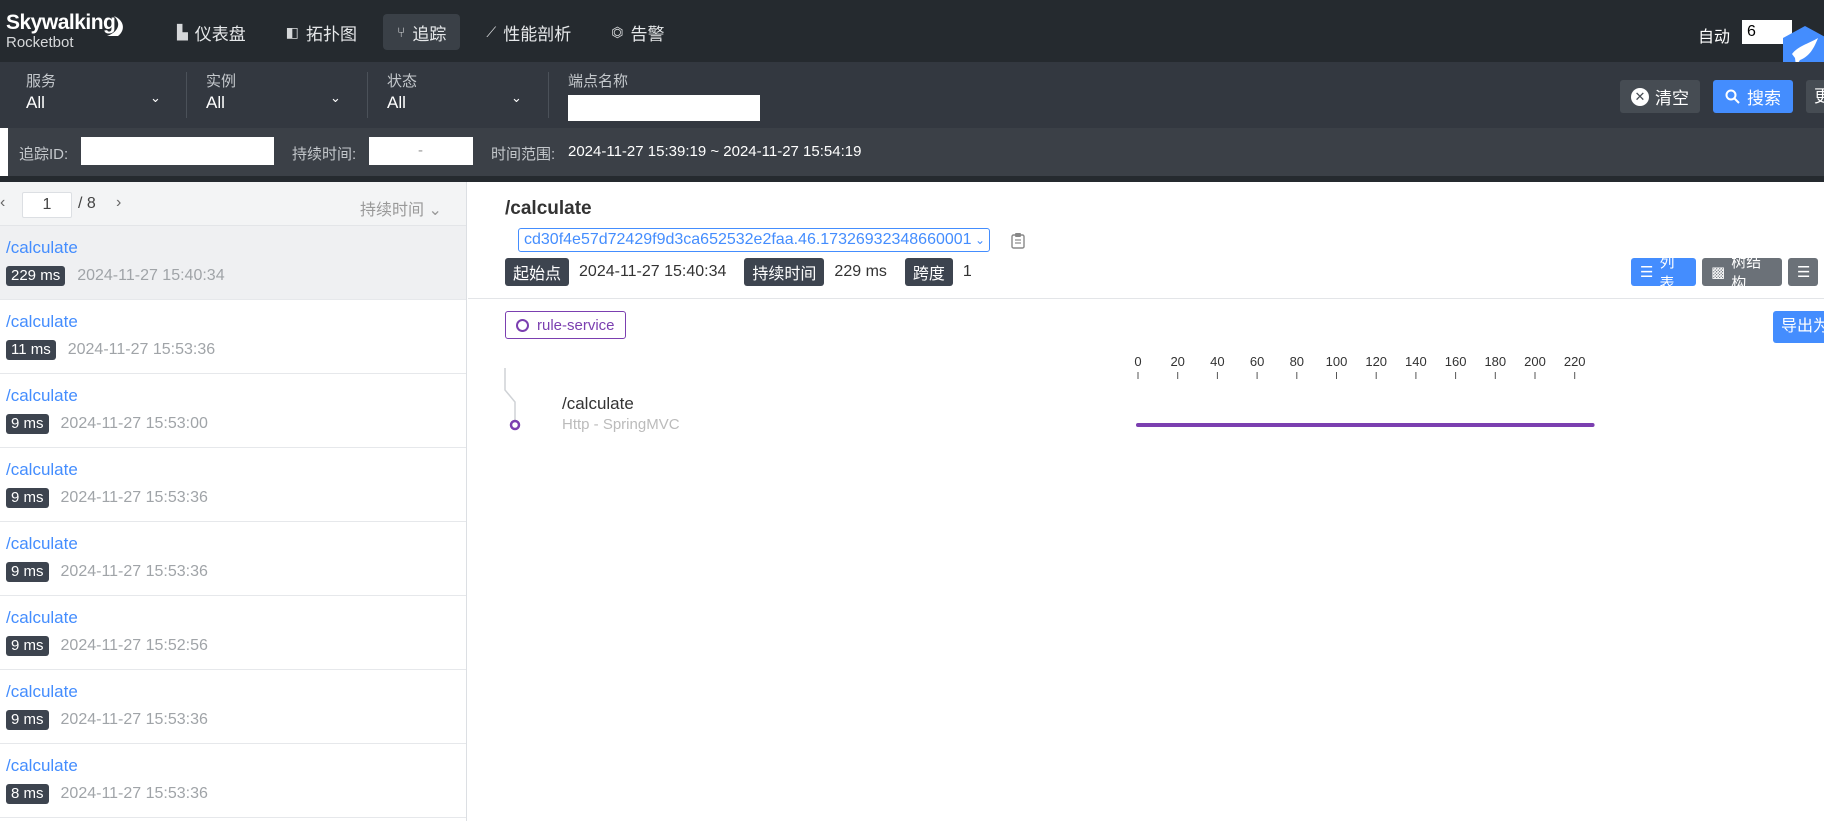 Image resolution: width=1824 pixels, height=821 pixels. What do you see at coordinates (1753, 96) in the screenshot?
I see `search-button: 搜索` at bounding box center [1753, 96].